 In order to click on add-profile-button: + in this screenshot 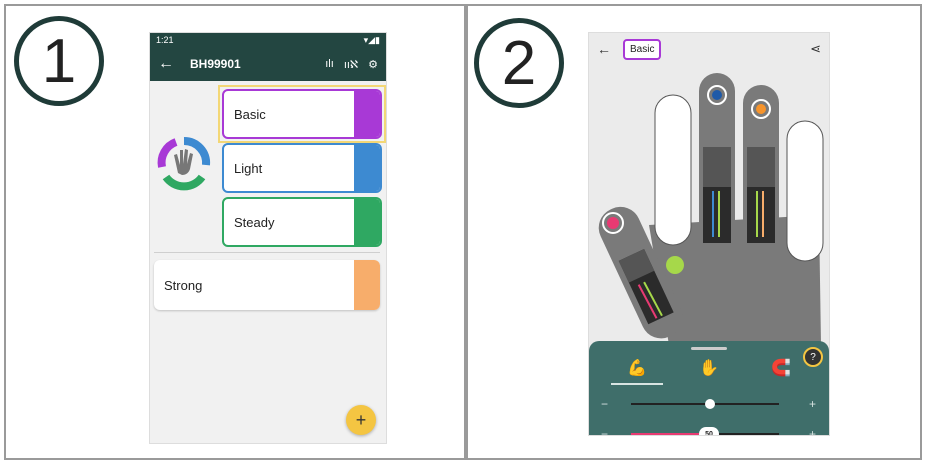, I will do `click(361, 420)`.